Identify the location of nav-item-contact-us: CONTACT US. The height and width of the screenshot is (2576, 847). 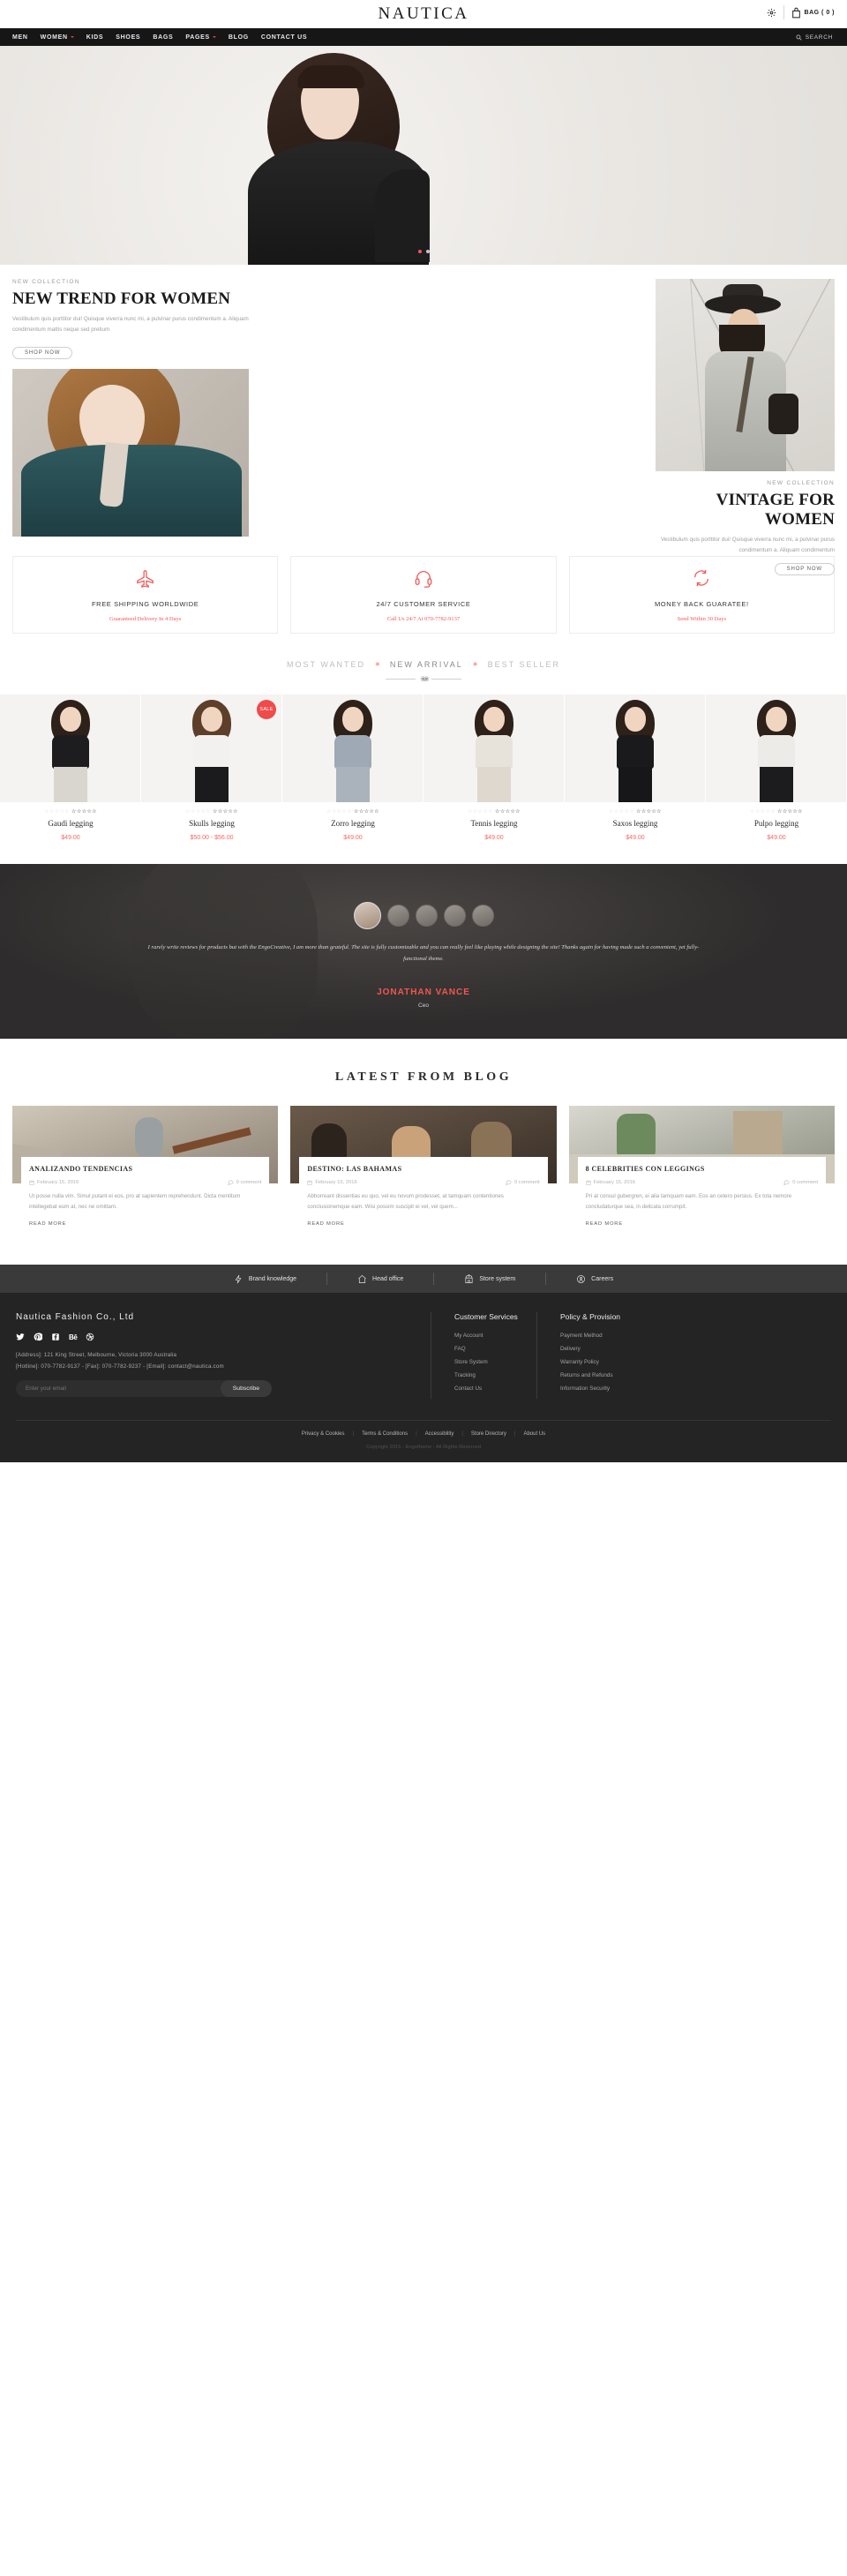
(284, 37).